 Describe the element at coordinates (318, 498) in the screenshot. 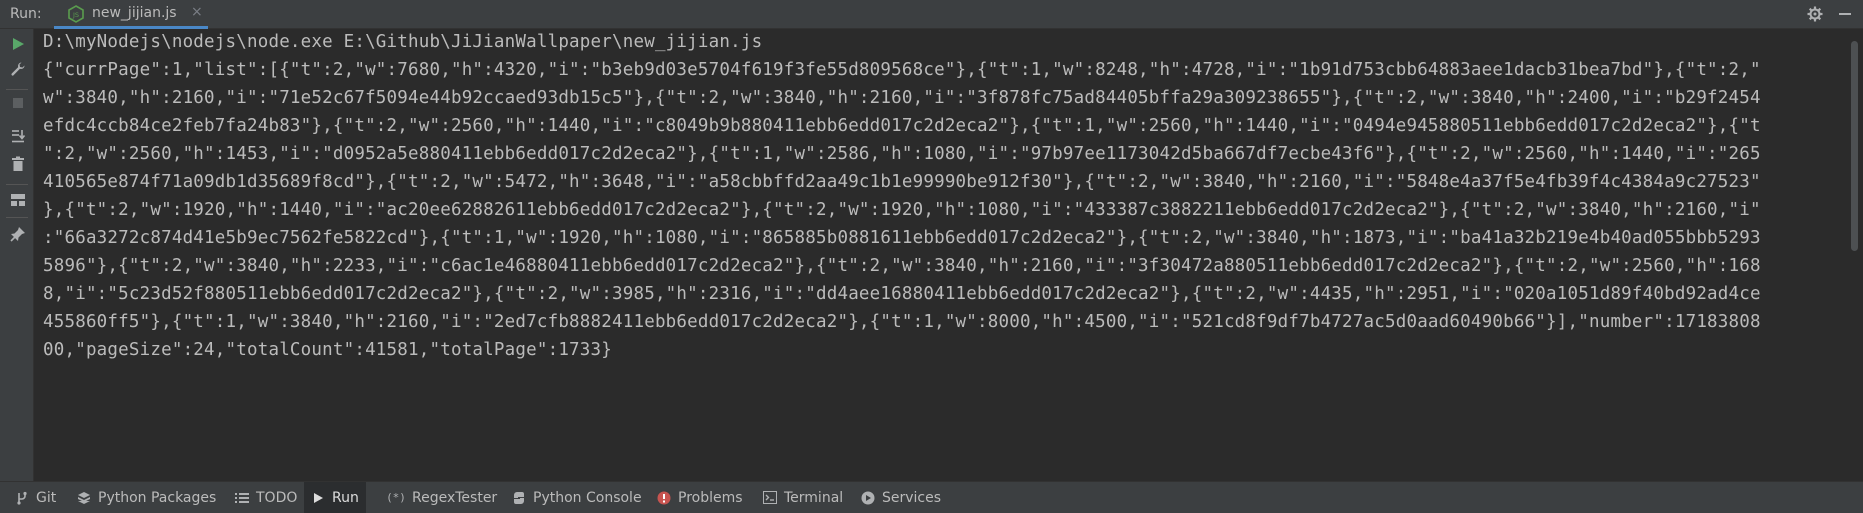

I see `run-play-icon` at that location.